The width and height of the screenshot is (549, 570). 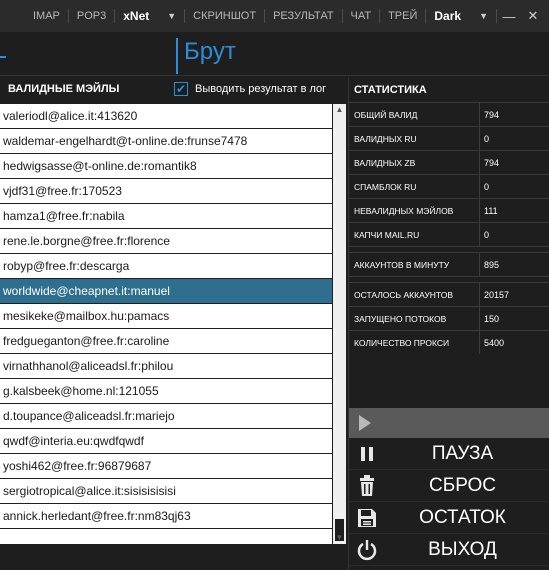 I want to click on close-button: ✕, so click(x=533, y=16).